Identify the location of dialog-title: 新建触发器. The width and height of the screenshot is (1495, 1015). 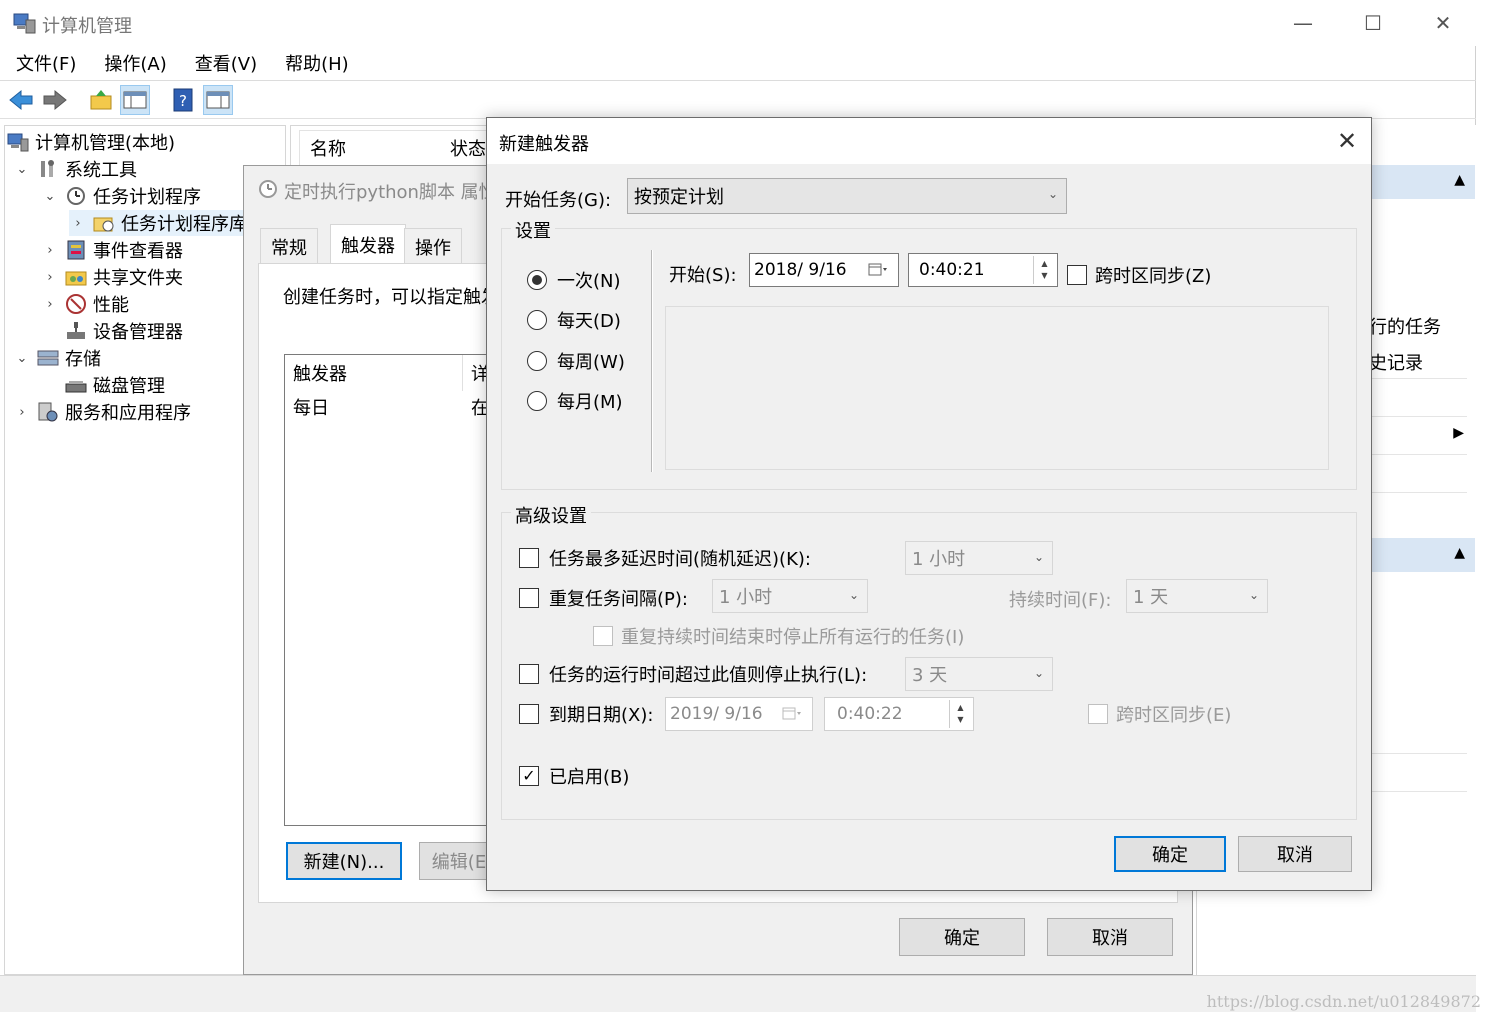
(544, 144).